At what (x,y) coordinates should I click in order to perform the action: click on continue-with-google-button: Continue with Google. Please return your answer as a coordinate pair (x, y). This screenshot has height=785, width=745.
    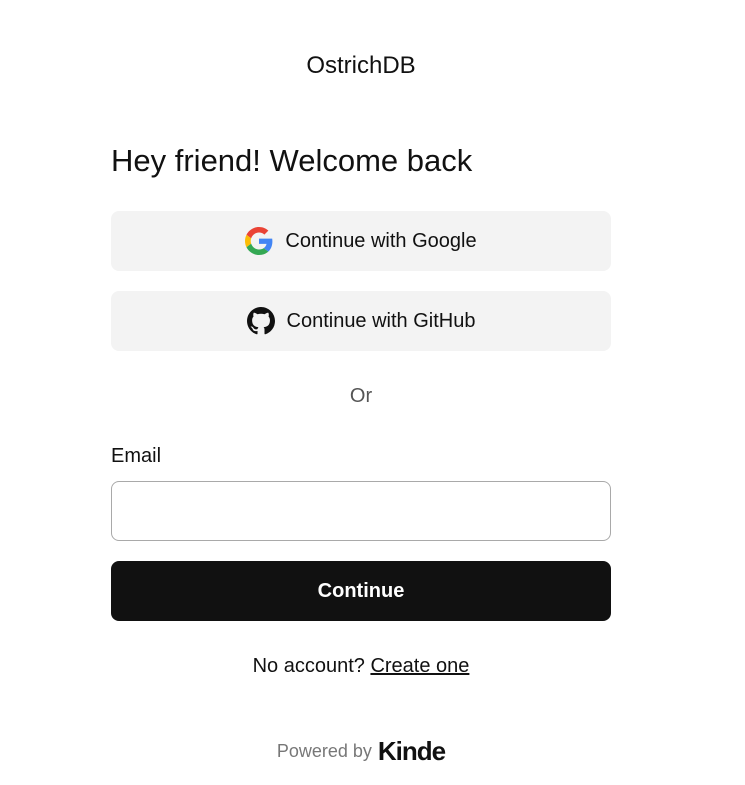
    Looking at the image, I should click on (361, 241).